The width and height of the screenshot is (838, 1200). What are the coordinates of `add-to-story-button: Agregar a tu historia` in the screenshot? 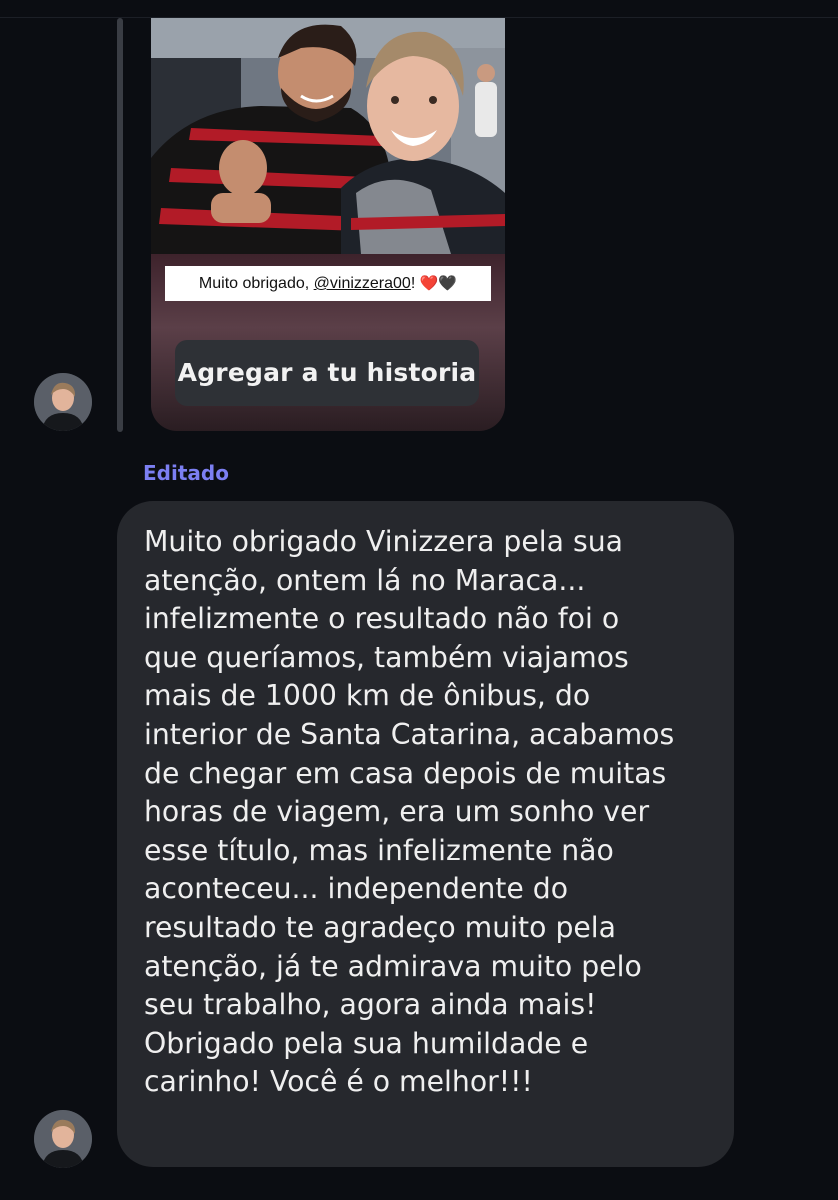 It's located at (327, 373).